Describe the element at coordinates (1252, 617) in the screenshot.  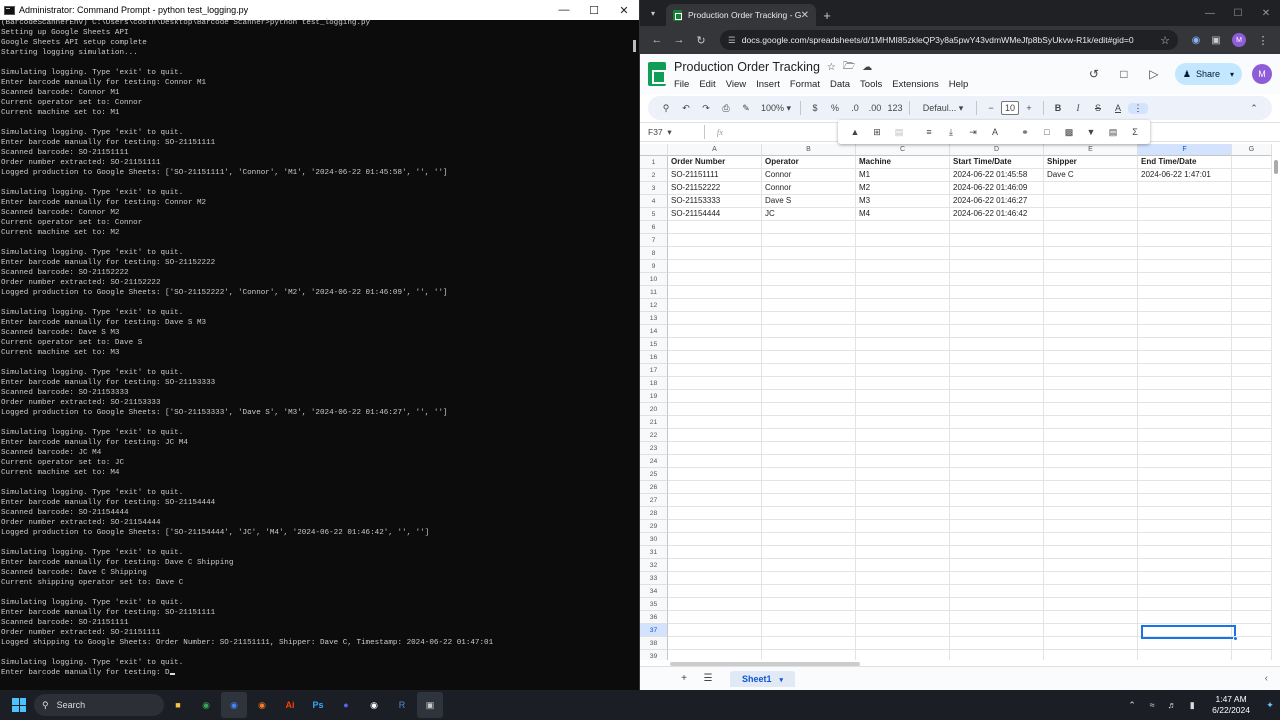
I see `cell-g36` at that location.